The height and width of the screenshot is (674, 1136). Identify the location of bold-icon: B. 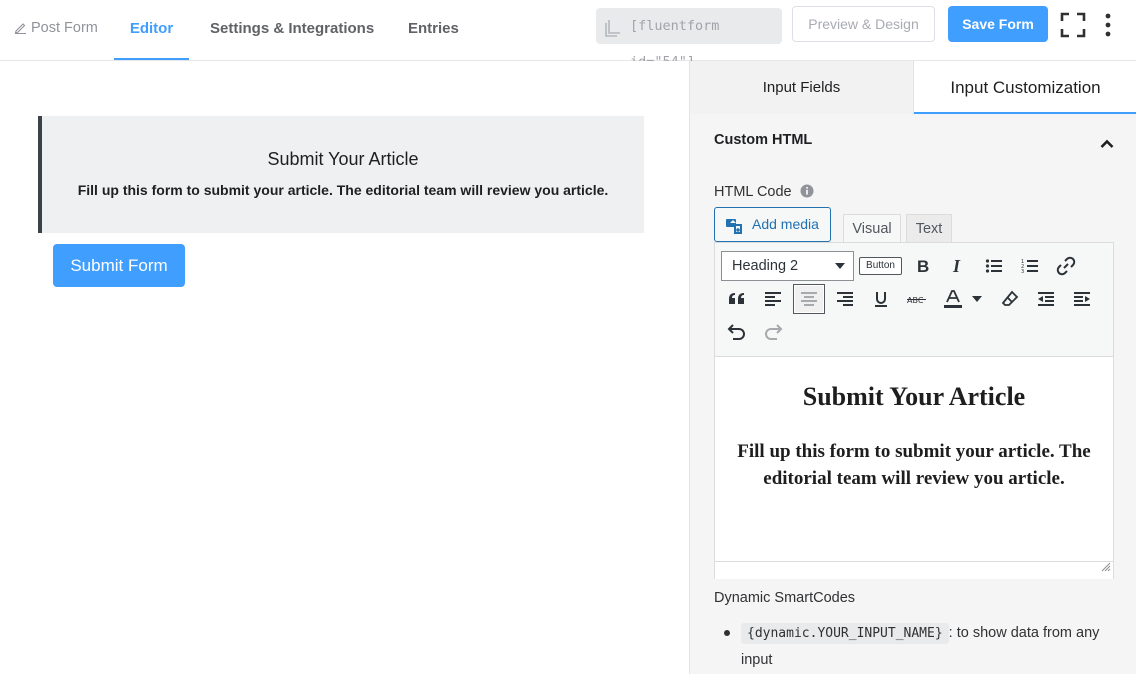
(923, 266).